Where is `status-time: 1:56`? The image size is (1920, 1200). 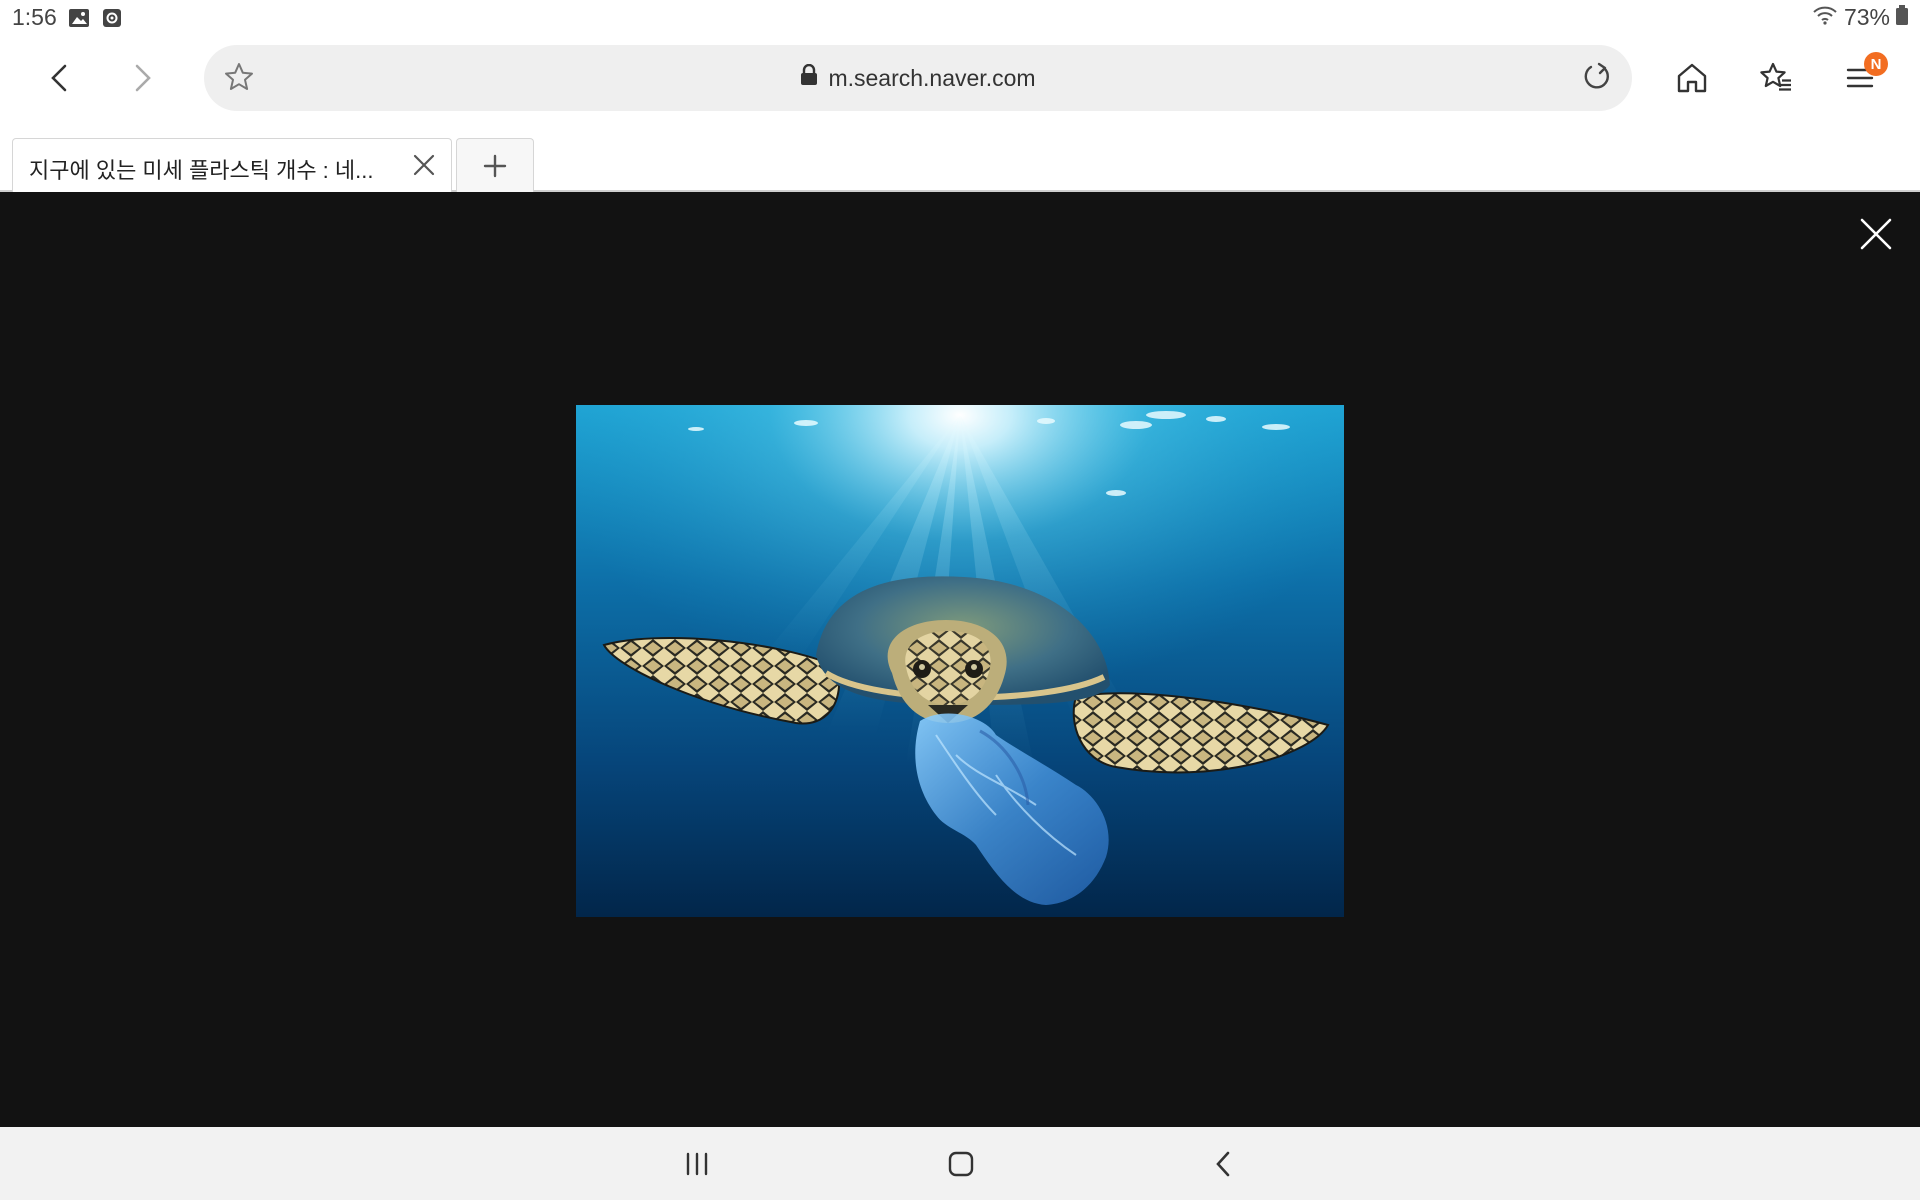 status-time: 1:56 is located at coordinates (34, 17).